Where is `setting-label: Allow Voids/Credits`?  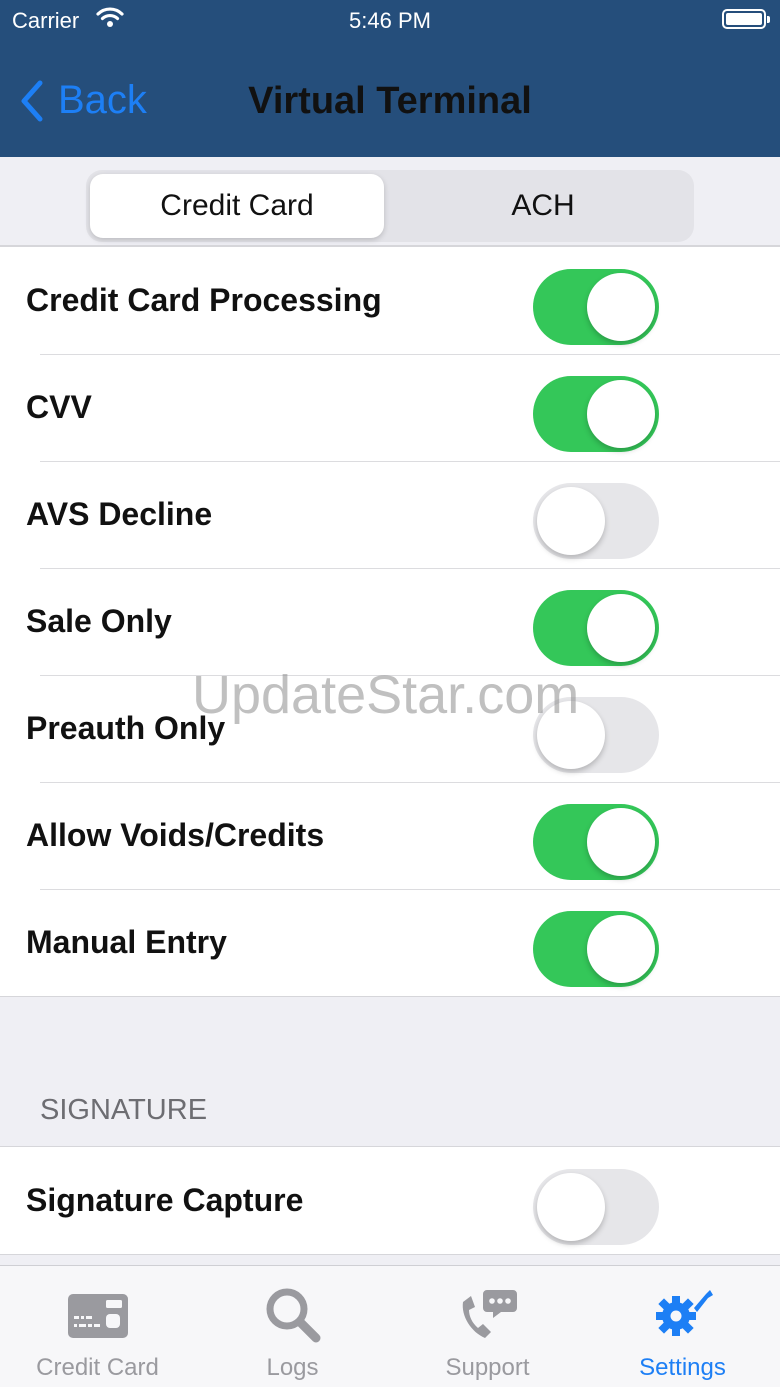 setting-label: Allow Voids/Credits is located at coordinates (175, 835).